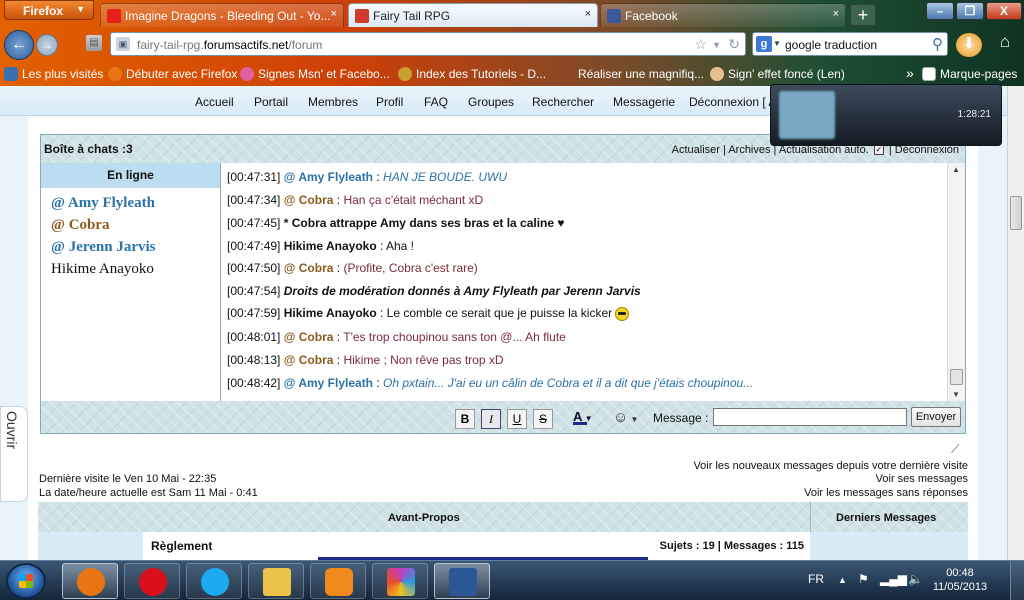 The image size is (1024, 600). Describe the element at coordinates (915, 579) in the screenshot. I see `volume-icon: 🔈` at that location.